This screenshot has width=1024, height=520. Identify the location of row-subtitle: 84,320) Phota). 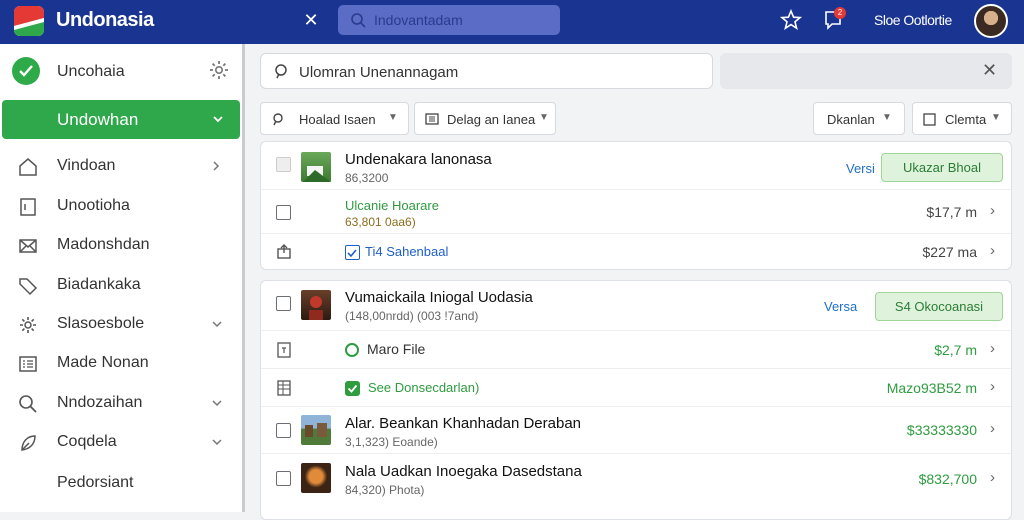
(385, 490).